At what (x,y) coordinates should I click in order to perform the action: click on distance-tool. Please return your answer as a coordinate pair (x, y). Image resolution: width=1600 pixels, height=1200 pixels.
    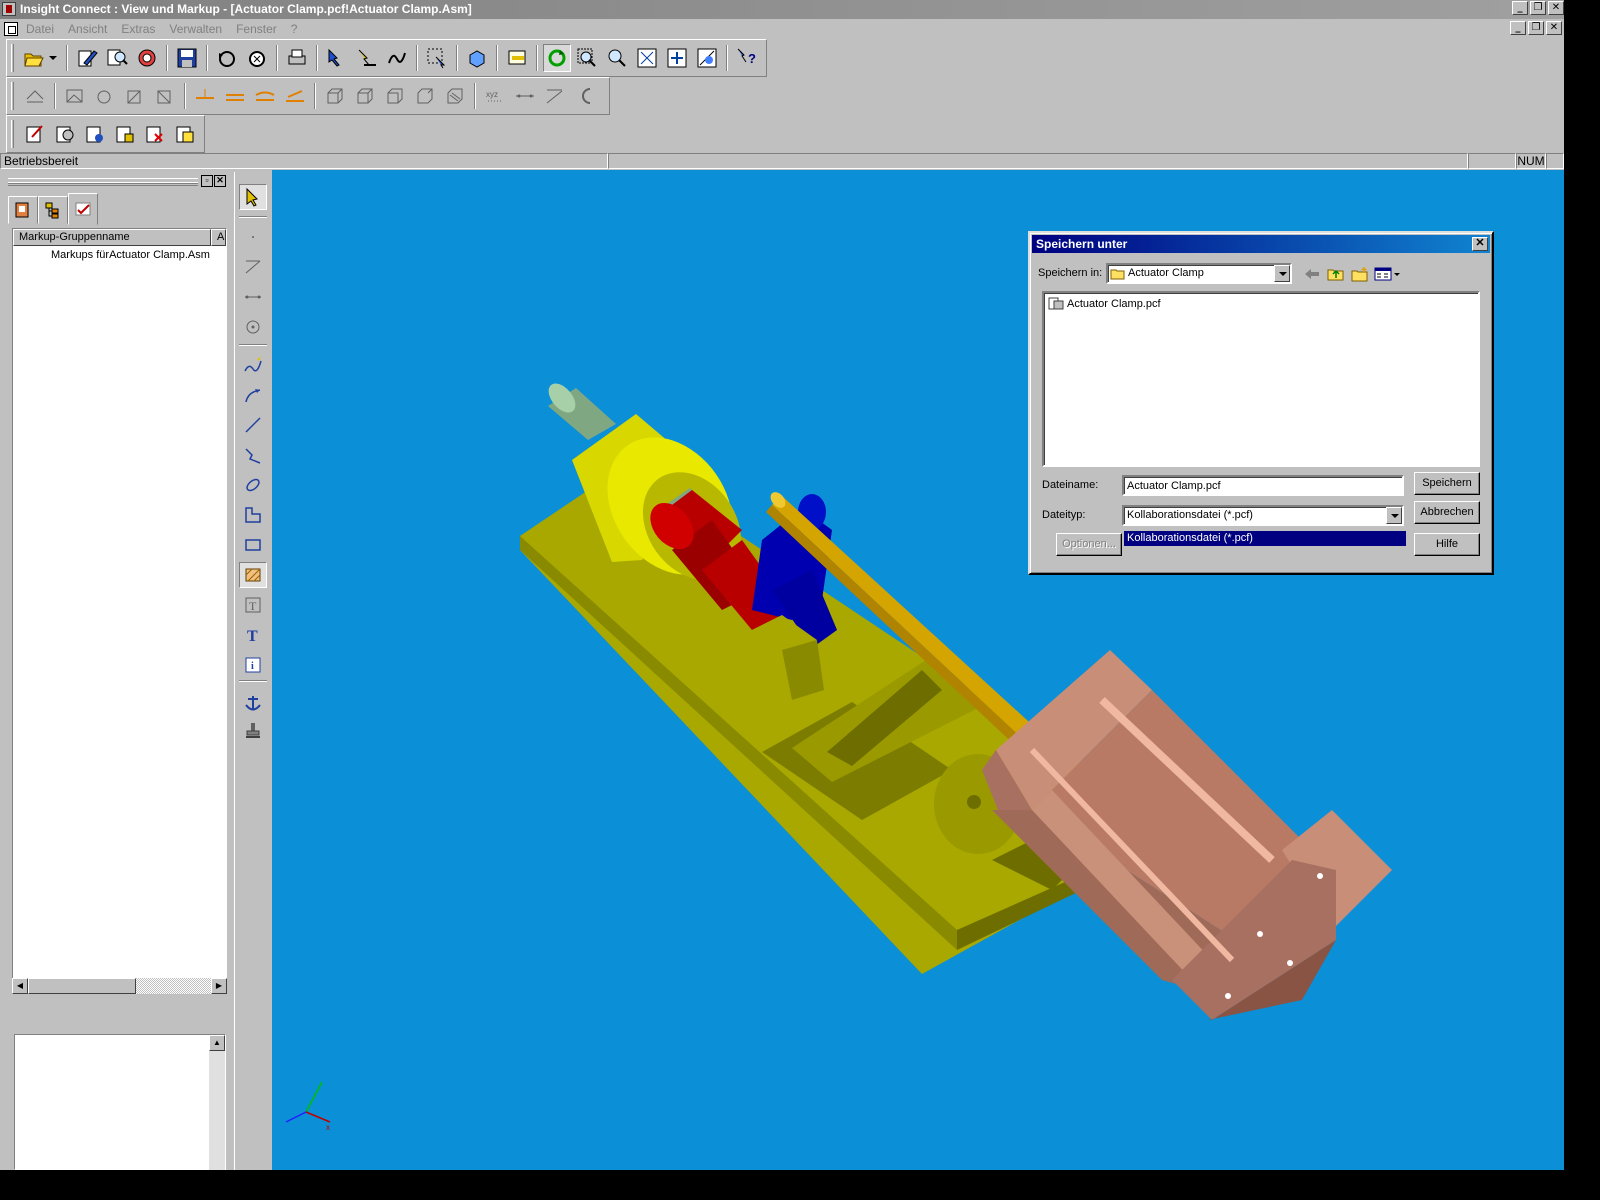
    Looking at the image, I should click on (253, 297).